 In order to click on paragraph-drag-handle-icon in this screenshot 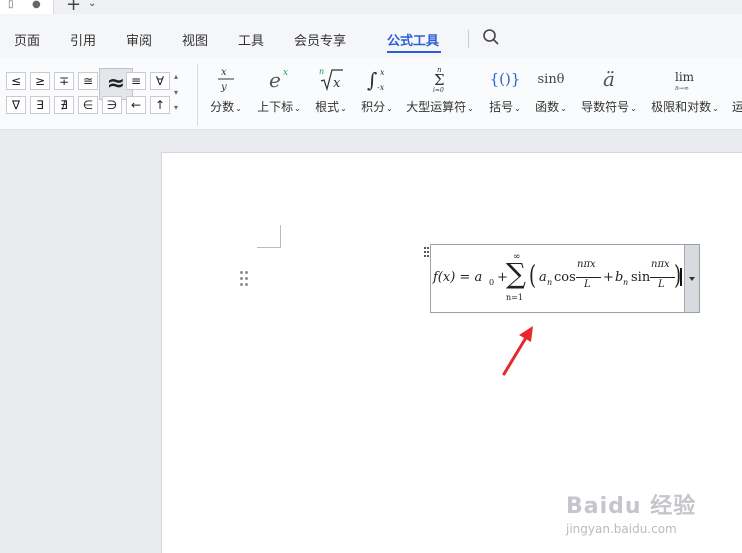, I will do `click(245, 279)`.